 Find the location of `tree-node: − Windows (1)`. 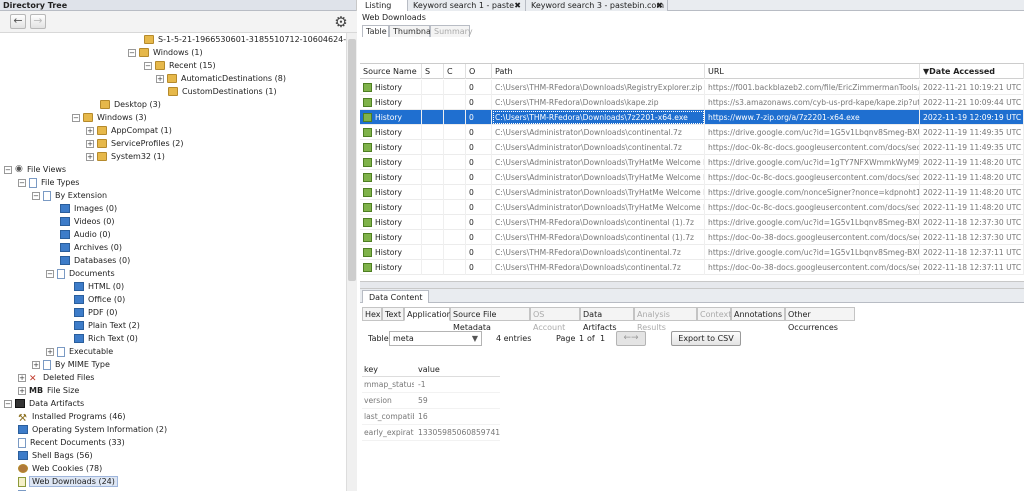

tree-node: − Windows (1) is located at coordinates (166, 52).